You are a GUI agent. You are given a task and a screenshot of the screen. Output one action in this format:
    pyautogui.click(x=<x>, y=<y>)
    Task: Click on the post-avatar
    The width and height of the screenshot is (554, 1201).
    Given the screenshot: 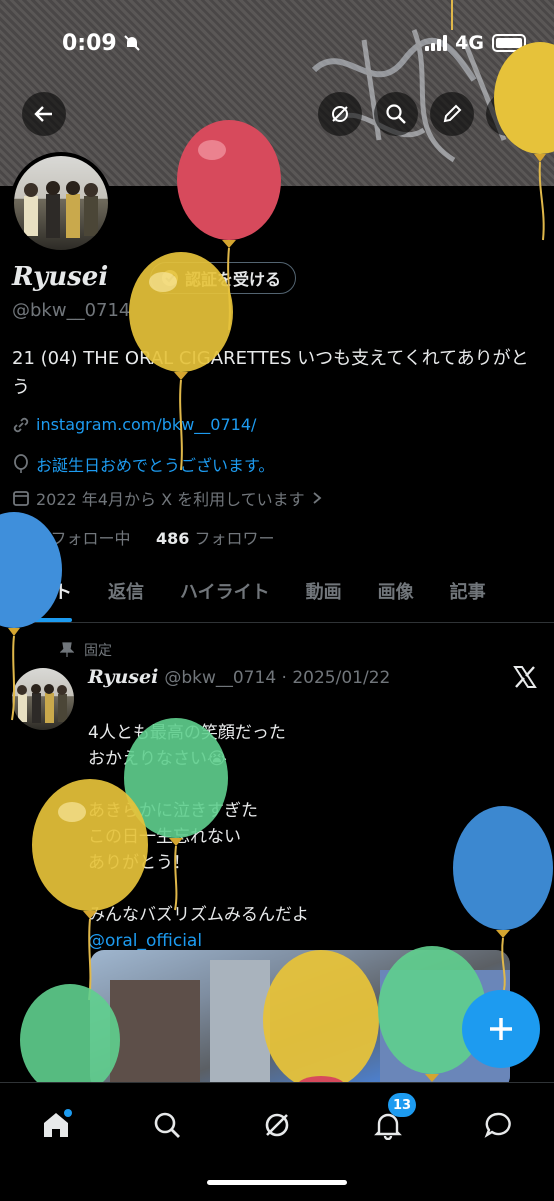 What is the action you would take?
    pyautogui.click(x=43, y=699)
    